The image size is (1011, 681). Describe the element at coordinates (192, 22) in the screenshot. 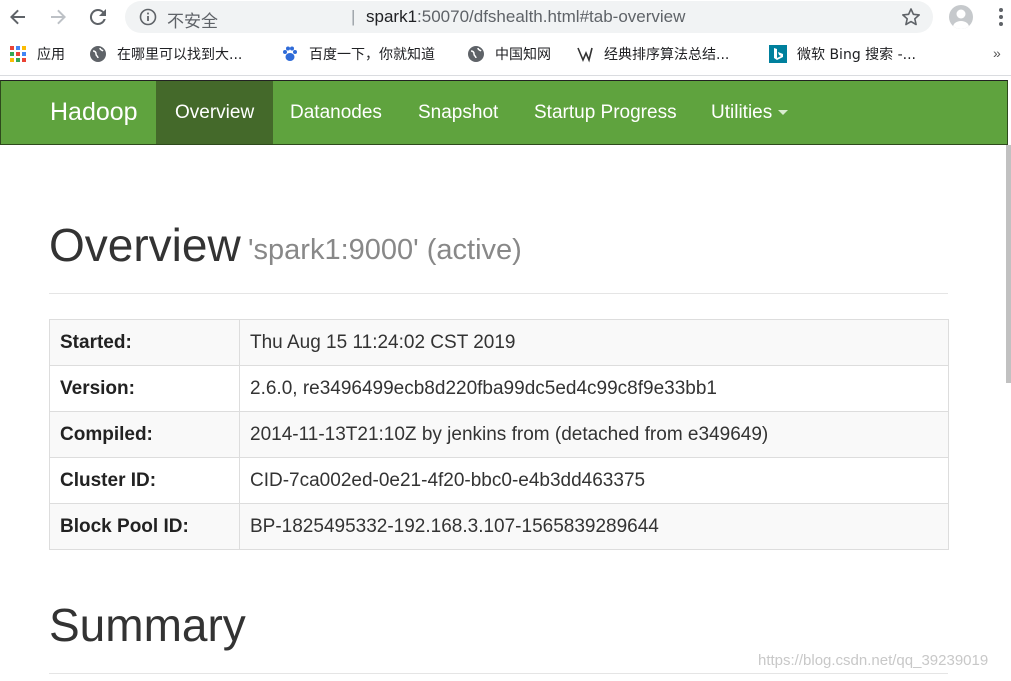

I see `insecure-label: 不安全` at that location.